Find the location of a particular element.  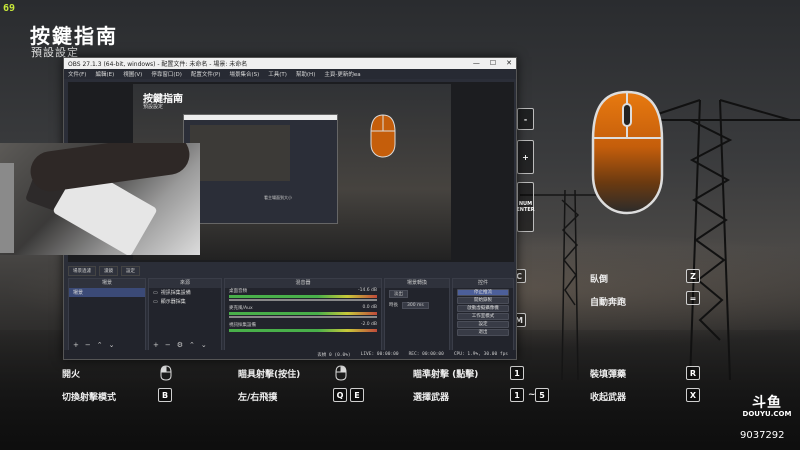

status-cpu: CPU: 1.9%, 30.00 fps is located at coordinates (480, 354).